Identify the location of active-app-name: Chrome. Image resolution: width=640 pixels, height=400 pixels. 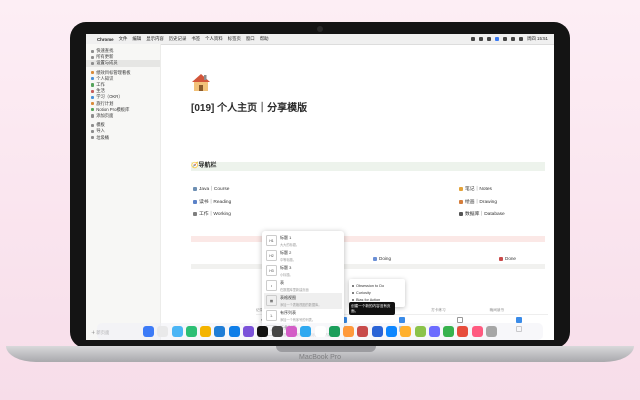
(105, 39).